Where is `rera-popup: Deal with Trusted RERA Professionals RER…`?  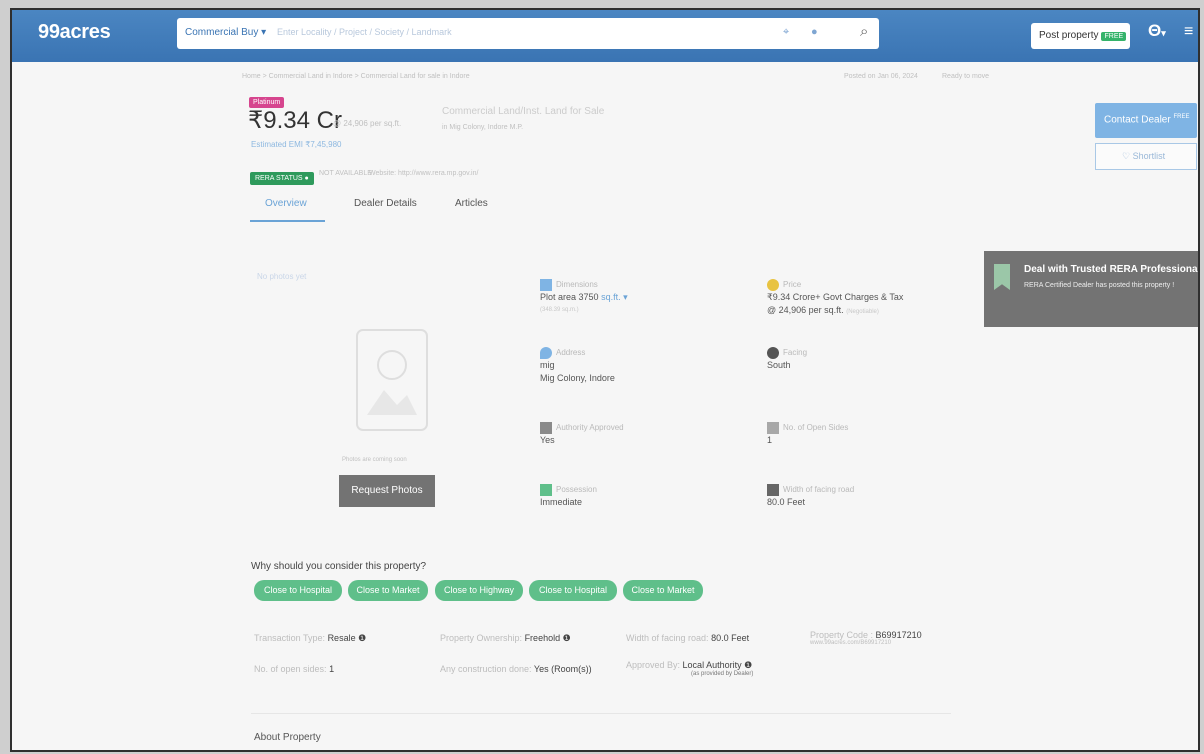
rera-popup: Deal with Trusted RERA Professionals RER… is located at coordinates (1092, 289).